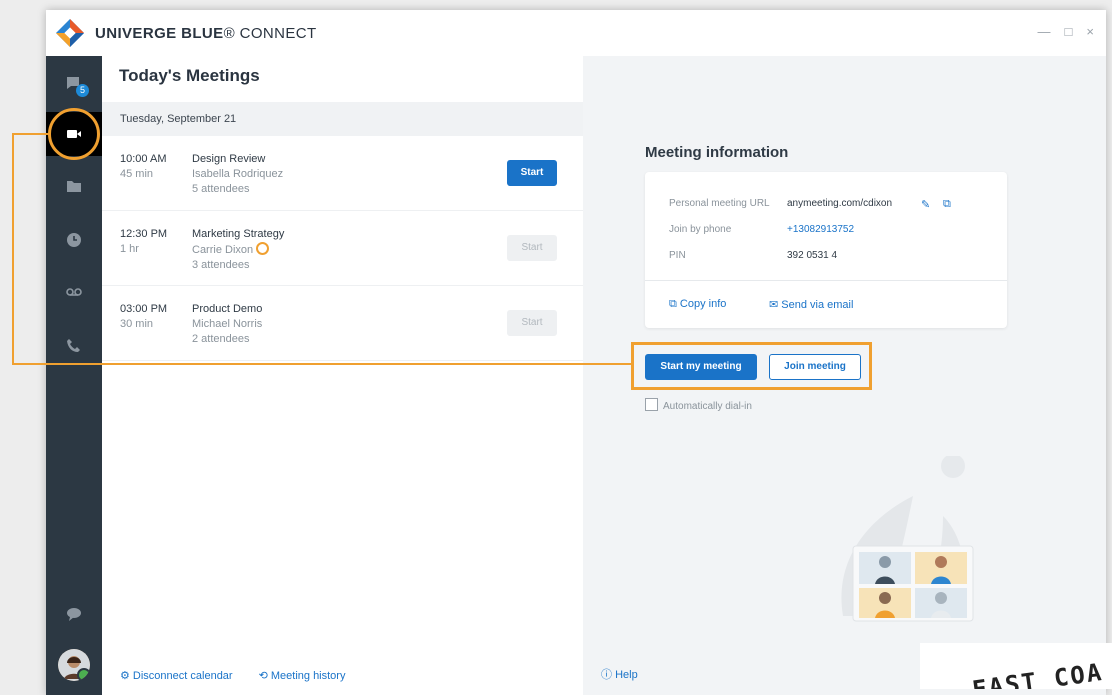 This screenshot has height=695, width=1112. What do you see at coordinates (1090, 31) in the screenshot?
I see `close-button: ×` at bounding box center [1090, 31].